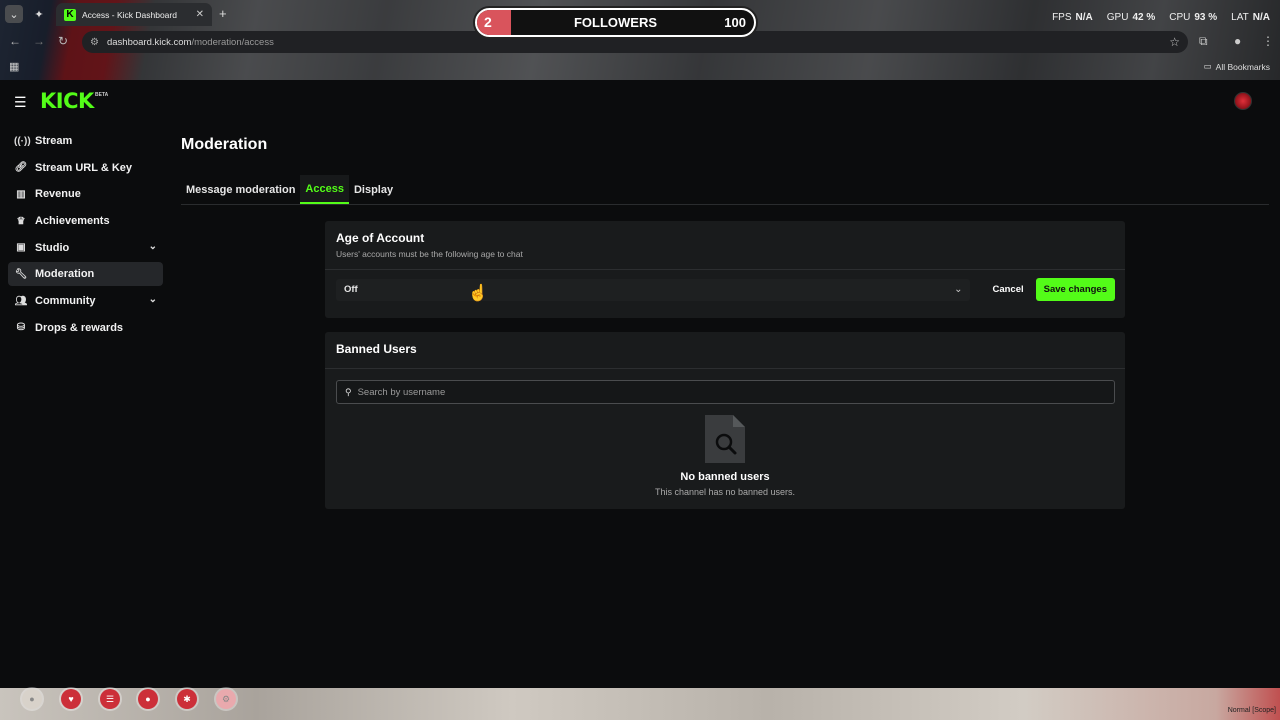 The height and width of the screenshot is (720, 1280). Describe the element at coordinates (54, 141) in the screenshot. I see `sidebar-item-label: Stream` at that location.